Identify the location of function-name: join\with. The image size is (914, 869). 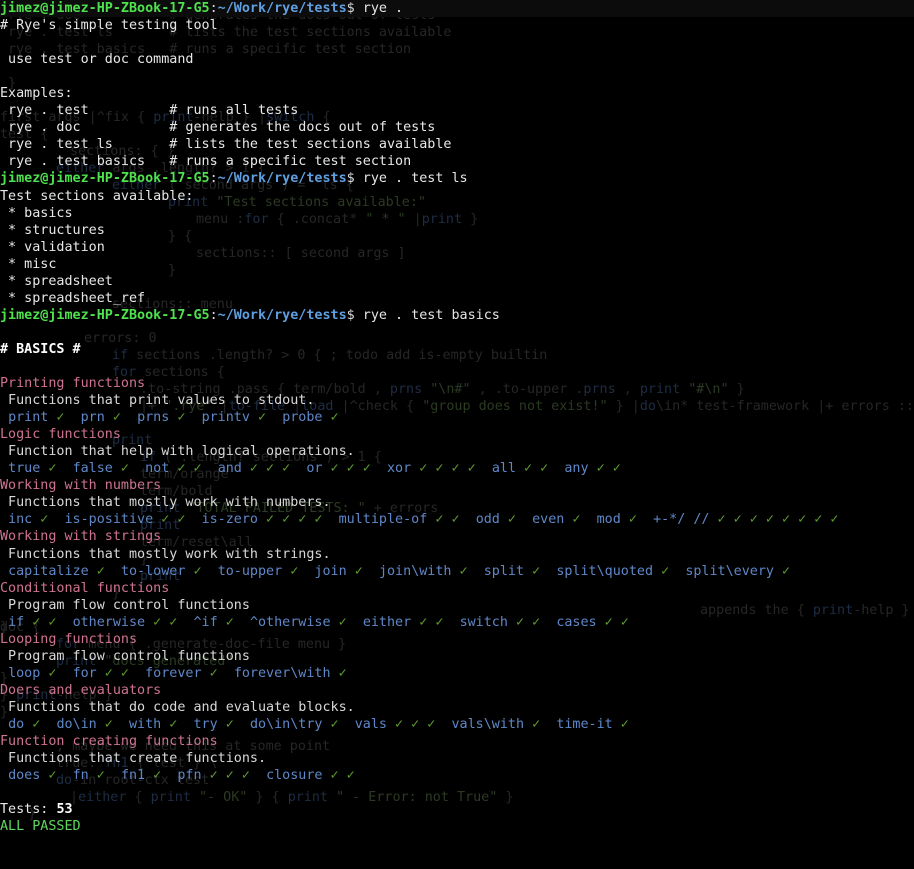
(415, 571).